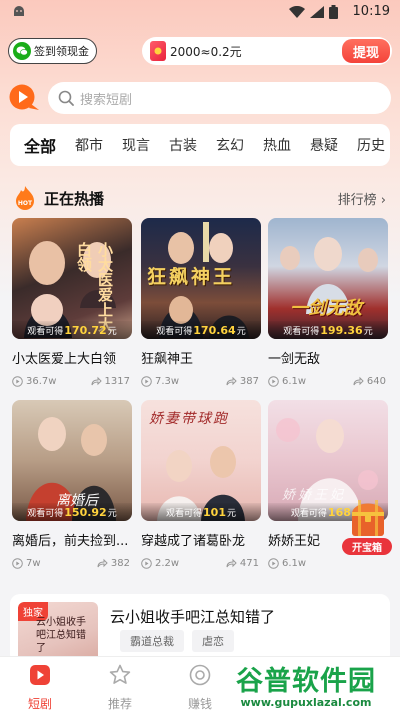 This screenshot has width=400, height=712. Describe the element at coordinates (200, 629) in the screenshot. I see `featured-drama: 独家 云小姐收手吧江总知错了 云小姐收手吧江总知错了 霸道总裁 虐恋` at that location.